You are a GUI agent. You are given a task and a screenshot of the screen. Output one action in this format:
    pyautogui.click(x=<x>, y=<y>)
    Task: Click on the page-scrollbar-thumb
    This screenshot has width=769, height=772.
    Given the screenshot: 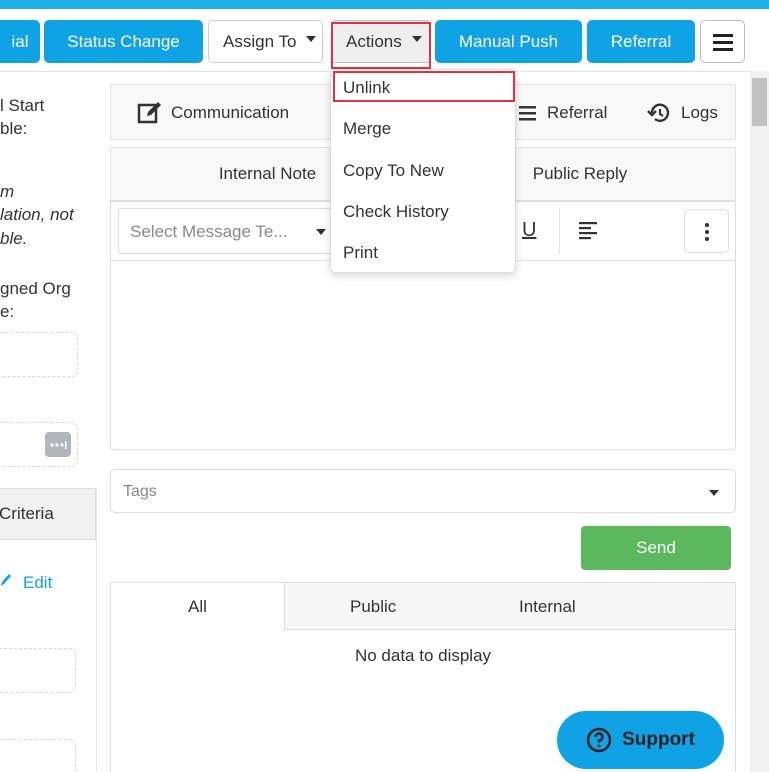 What is the action you would take?
    pyautogui.click(x=759, y=102)
    